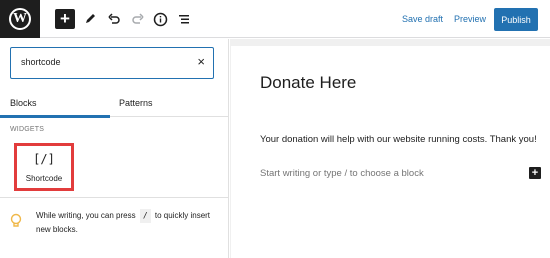 This screenshot has width=550, height=258. What do you see at coordinates (44, 167) in the screenshot?
I see `shortcode-block-item: [/] Shortcode` at bounding box center [44, 167].